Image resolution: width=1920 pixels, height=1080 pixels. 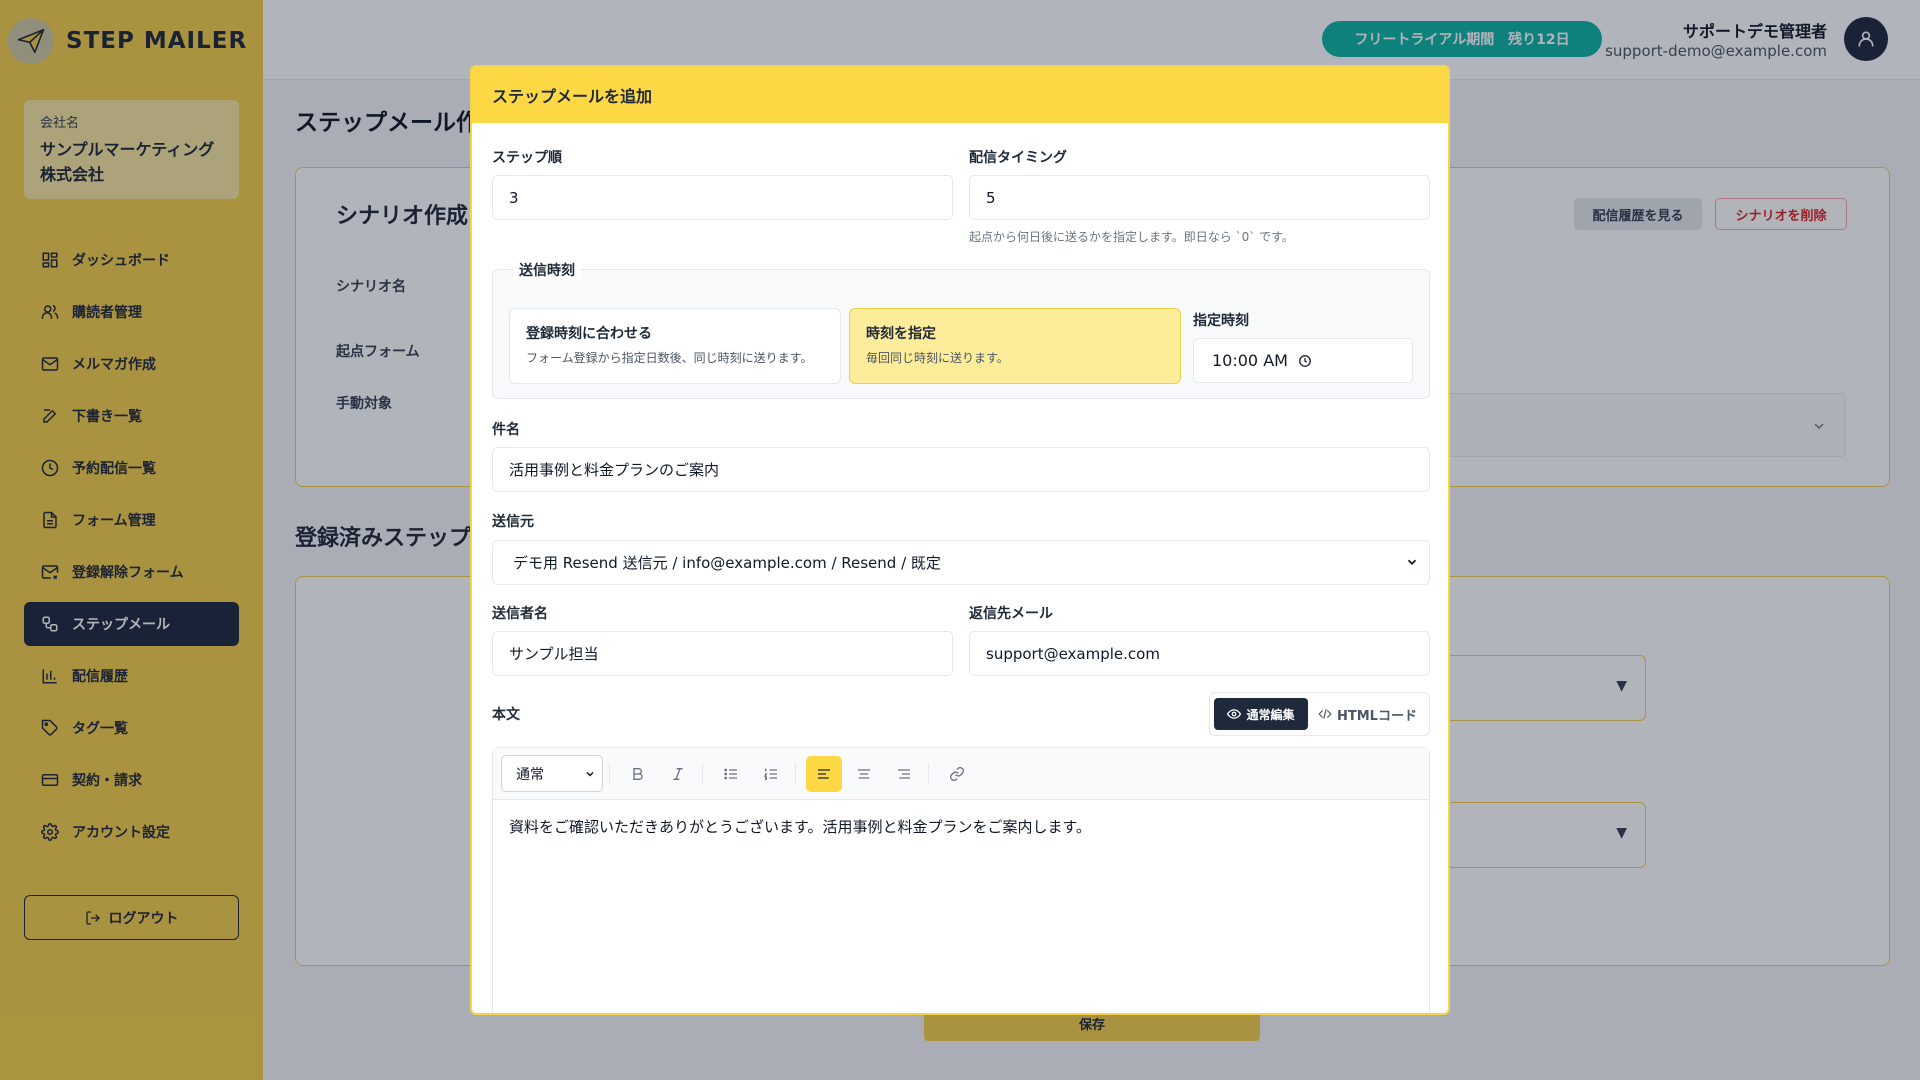 What do you see at coordinates (506, 430) in the screenshot?
I see `subject-label: 件名` at bounding box center [506, 430].